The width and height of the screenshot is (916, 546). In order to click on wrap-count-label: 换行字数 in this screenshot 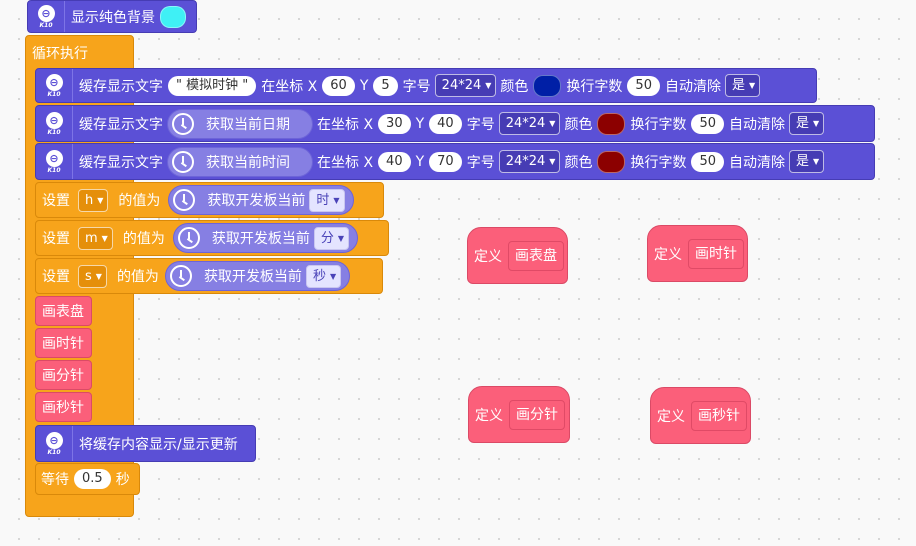, I will do `click(658, 162)`.